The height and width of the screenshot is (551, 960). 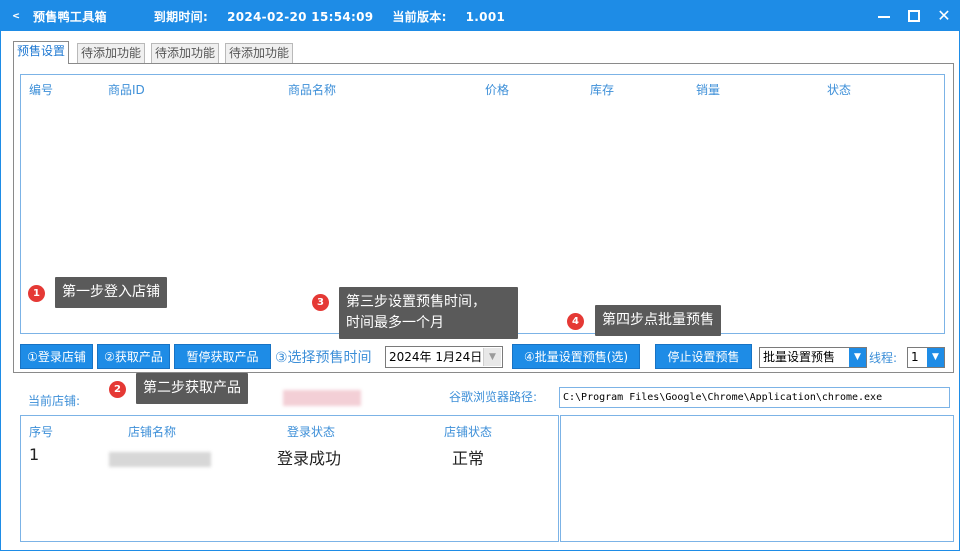 What do you see at coordinates (152, 432) in the screenshot?
I see `col-header-shop-name: 店铺名称` at bounding box center [152, 432].